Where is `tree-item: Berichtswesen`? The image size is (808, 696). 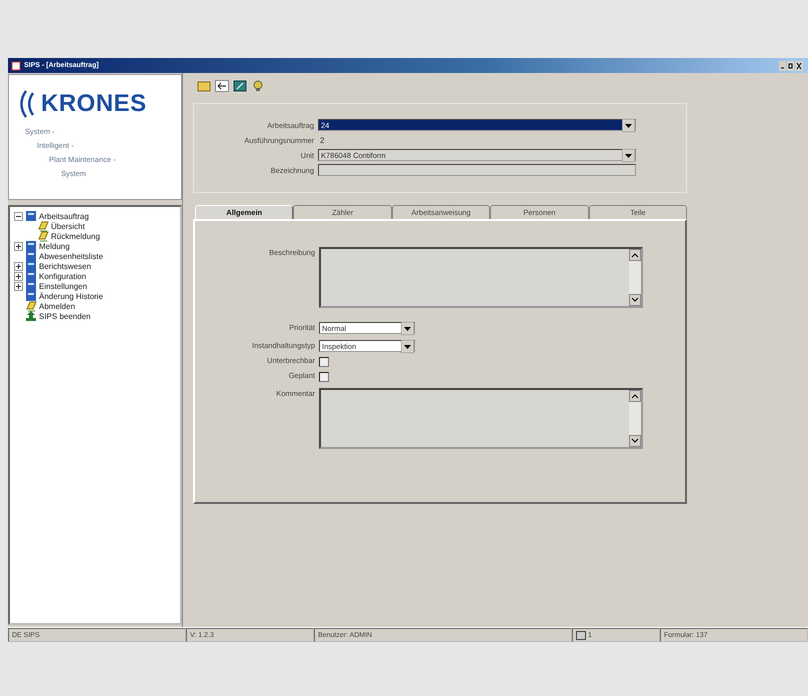
tree-item: Berichtswesen is located at coordinates (65, 266).